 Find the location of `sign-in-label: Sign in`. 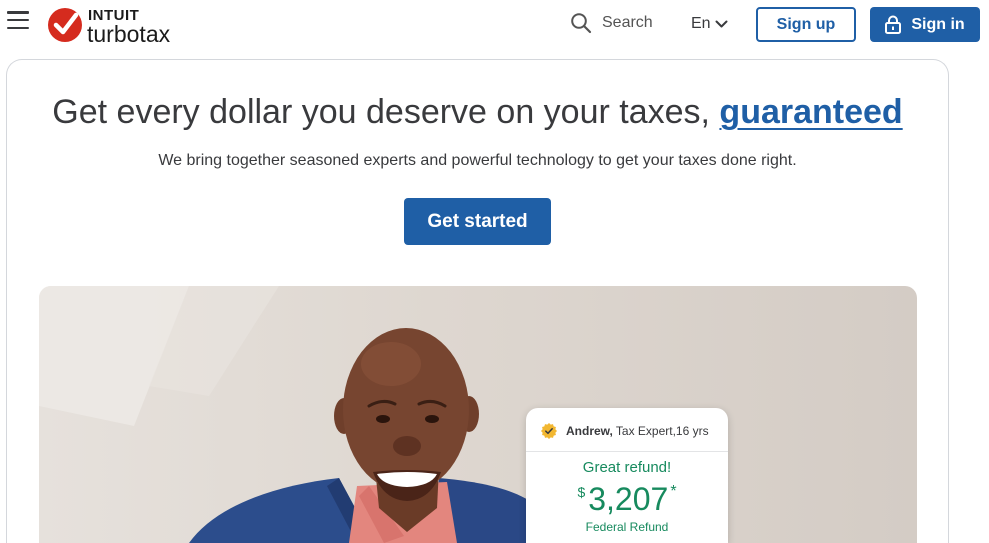

sign-in-label: Sign in is located at coordinates (938, 24).